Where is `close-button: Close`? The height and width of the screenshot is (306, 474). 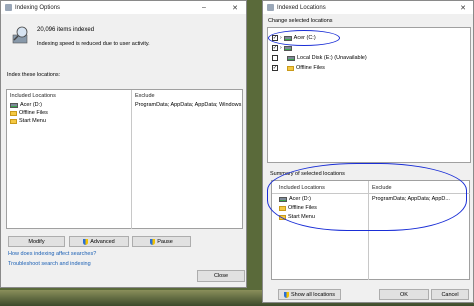 close-button: Close is located at coordinates (221, 276).